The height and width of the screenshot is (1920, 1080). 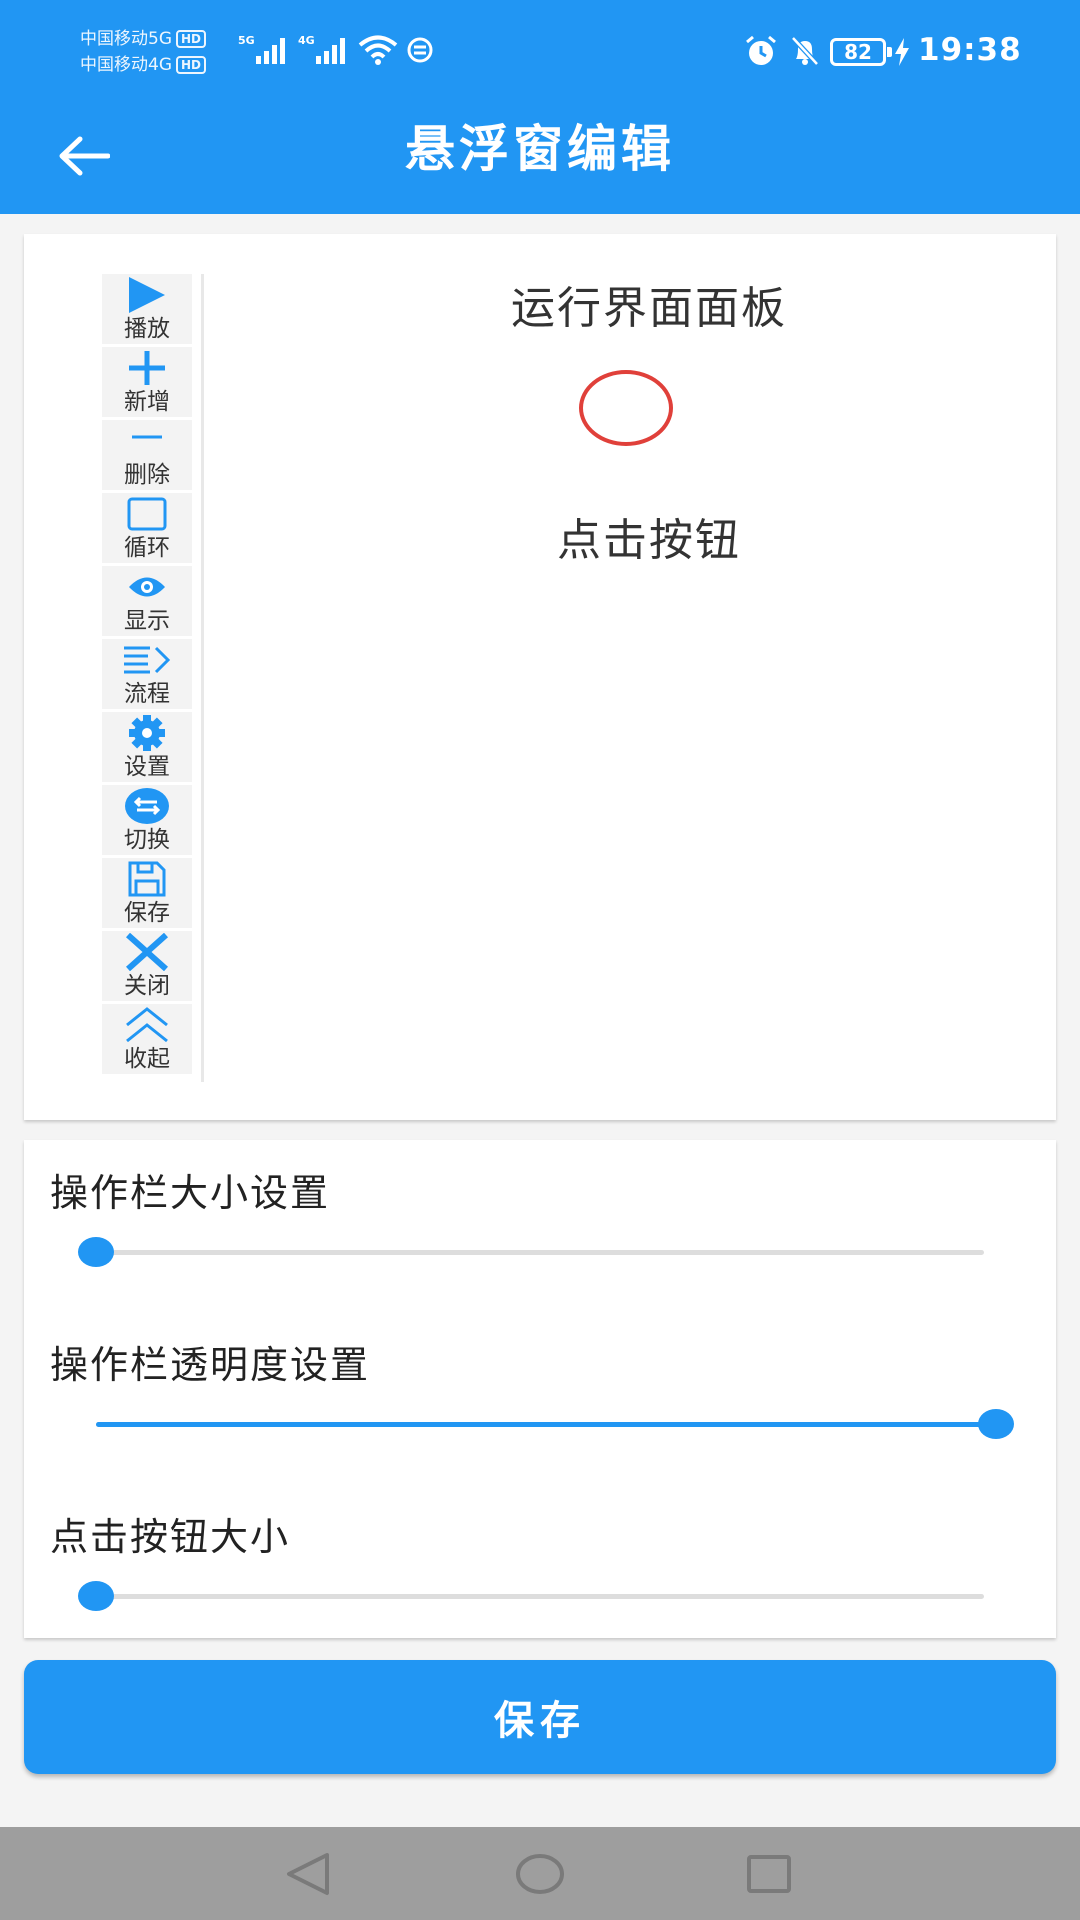 What do you see at coordinates (147, 587) in the screenshot?
I see `eye-icon` at bounding box center [147, 587].